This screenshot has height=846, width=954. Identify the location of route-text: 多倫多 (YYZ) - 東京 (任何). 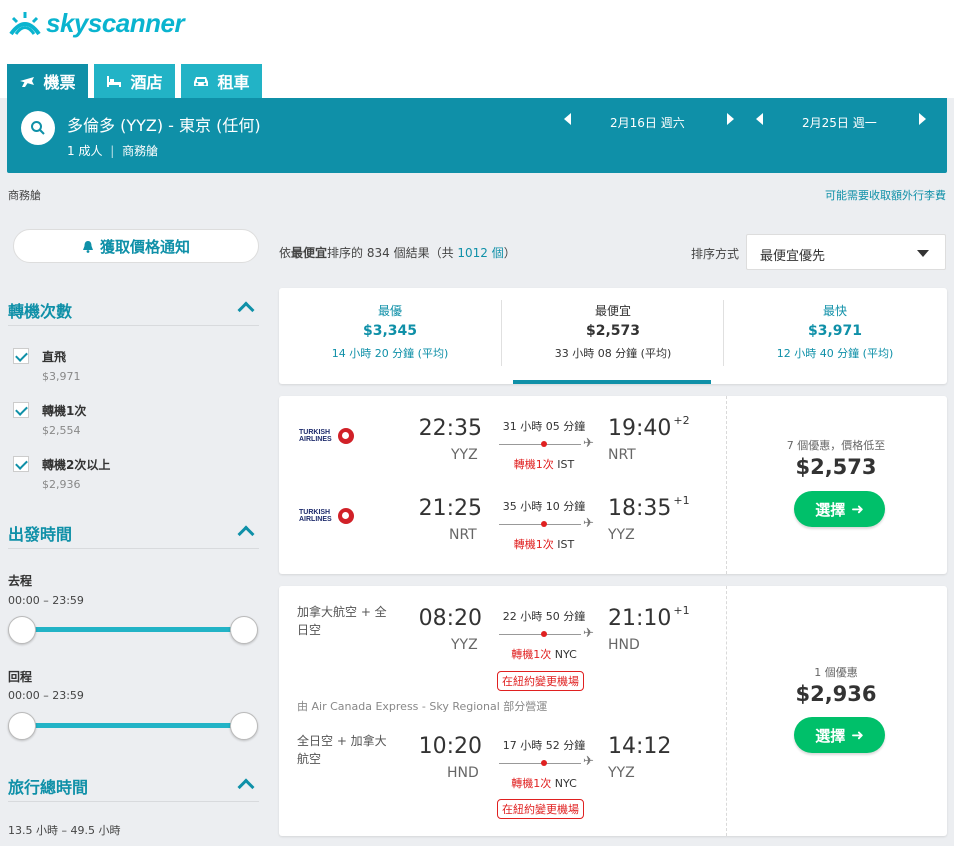
(164, 124).